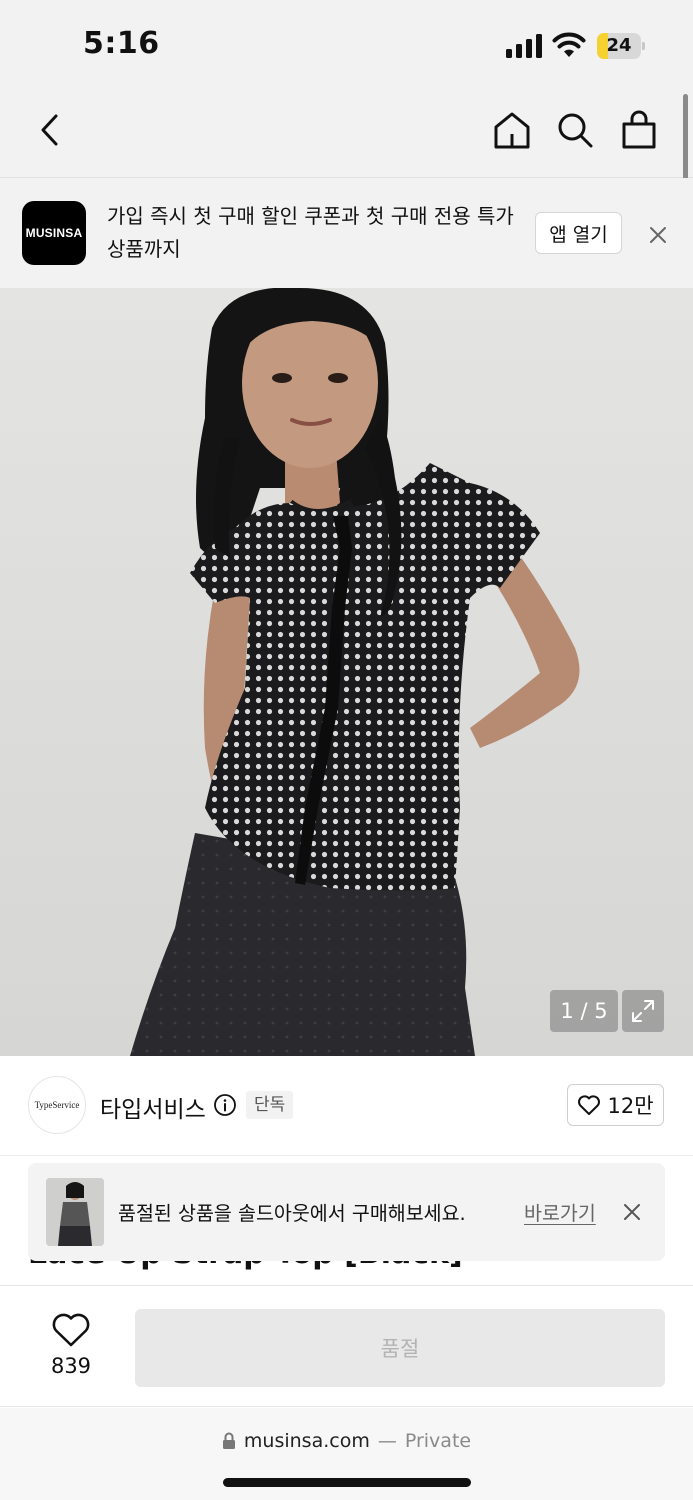 Image resolution: width=693 pixels, height=1500 pixels. I want to click on brand-logo: TypeService, so click(57, 1105).